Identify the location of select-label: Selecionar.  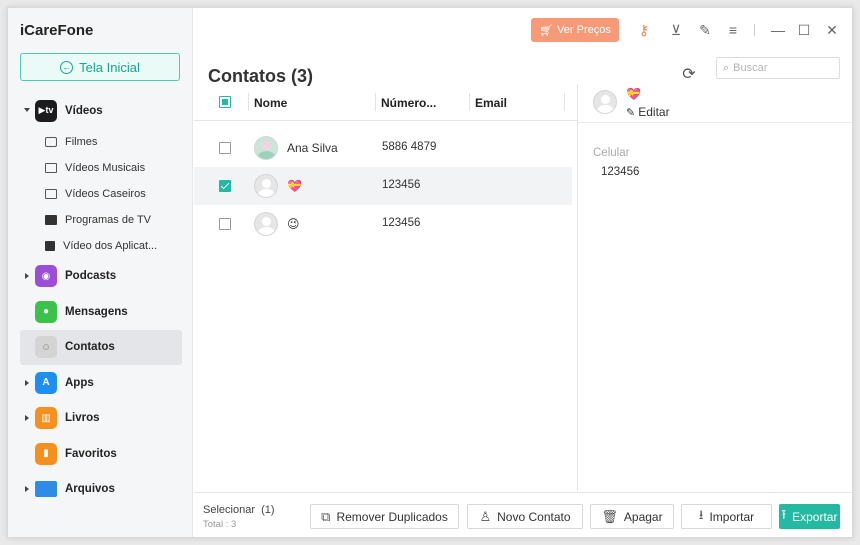
(229, 510).